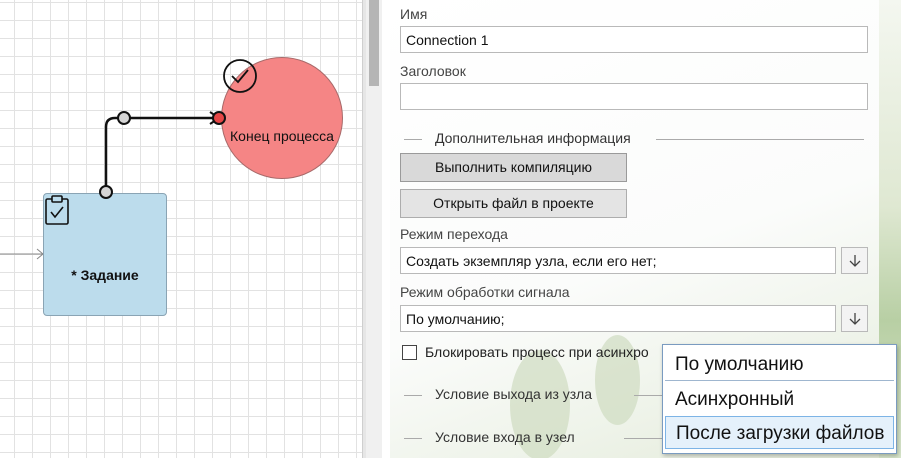  I want to click on end-process-node: Конец процесса, so click(282, 118).